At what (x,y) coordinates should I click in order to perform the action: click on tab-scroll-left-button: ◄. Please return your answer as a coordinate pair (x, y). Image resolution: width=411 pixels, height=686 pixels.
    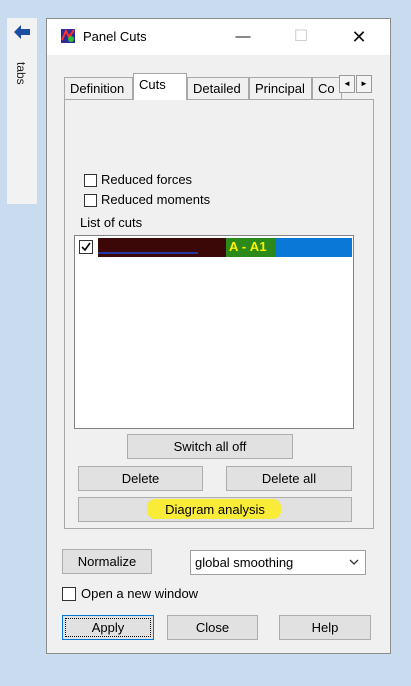
    Looking at the image, I should click on (347, 84).